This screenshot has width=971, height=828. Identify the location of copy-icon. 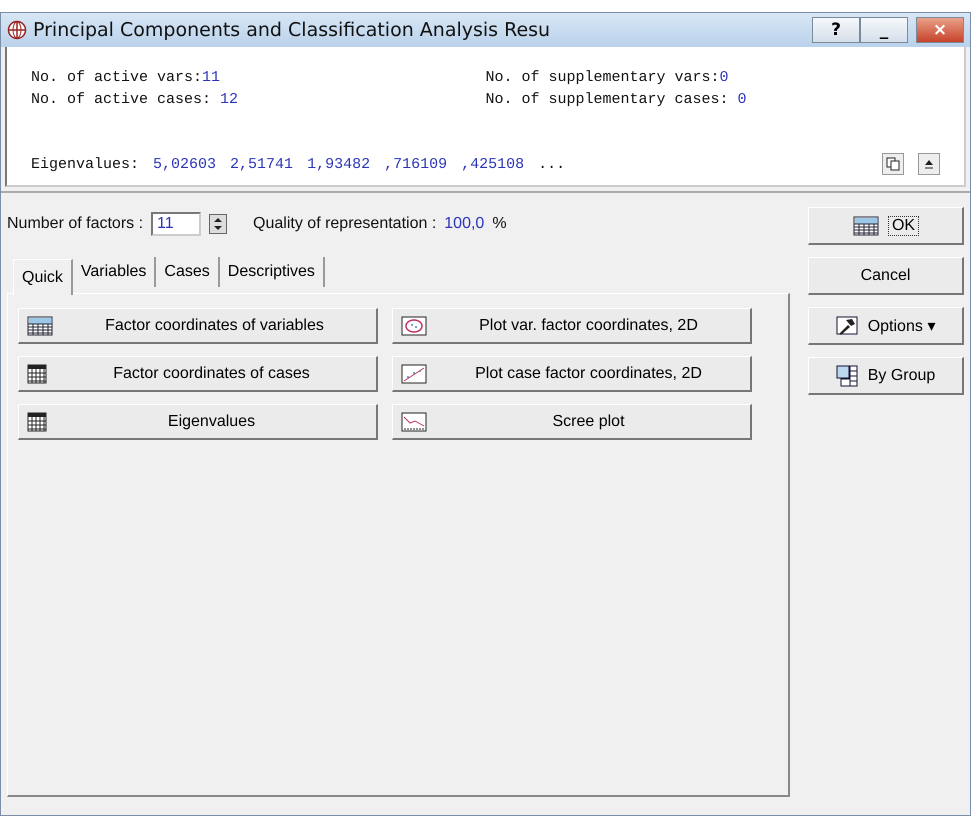
(893, 164).